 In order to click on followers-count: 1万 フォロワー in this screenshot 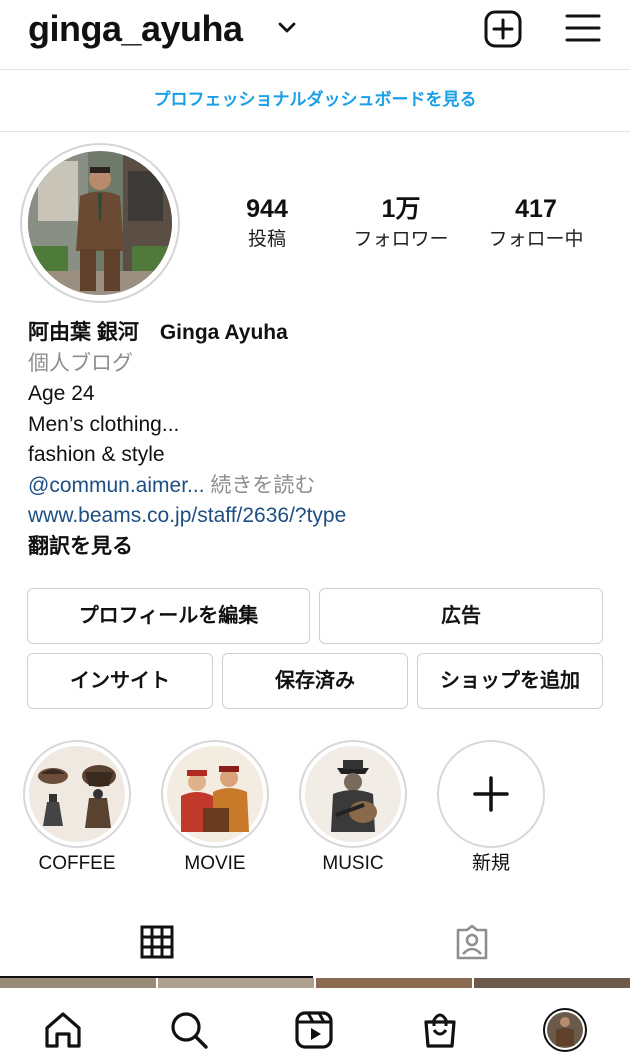, I will do `click(401, 224)`.